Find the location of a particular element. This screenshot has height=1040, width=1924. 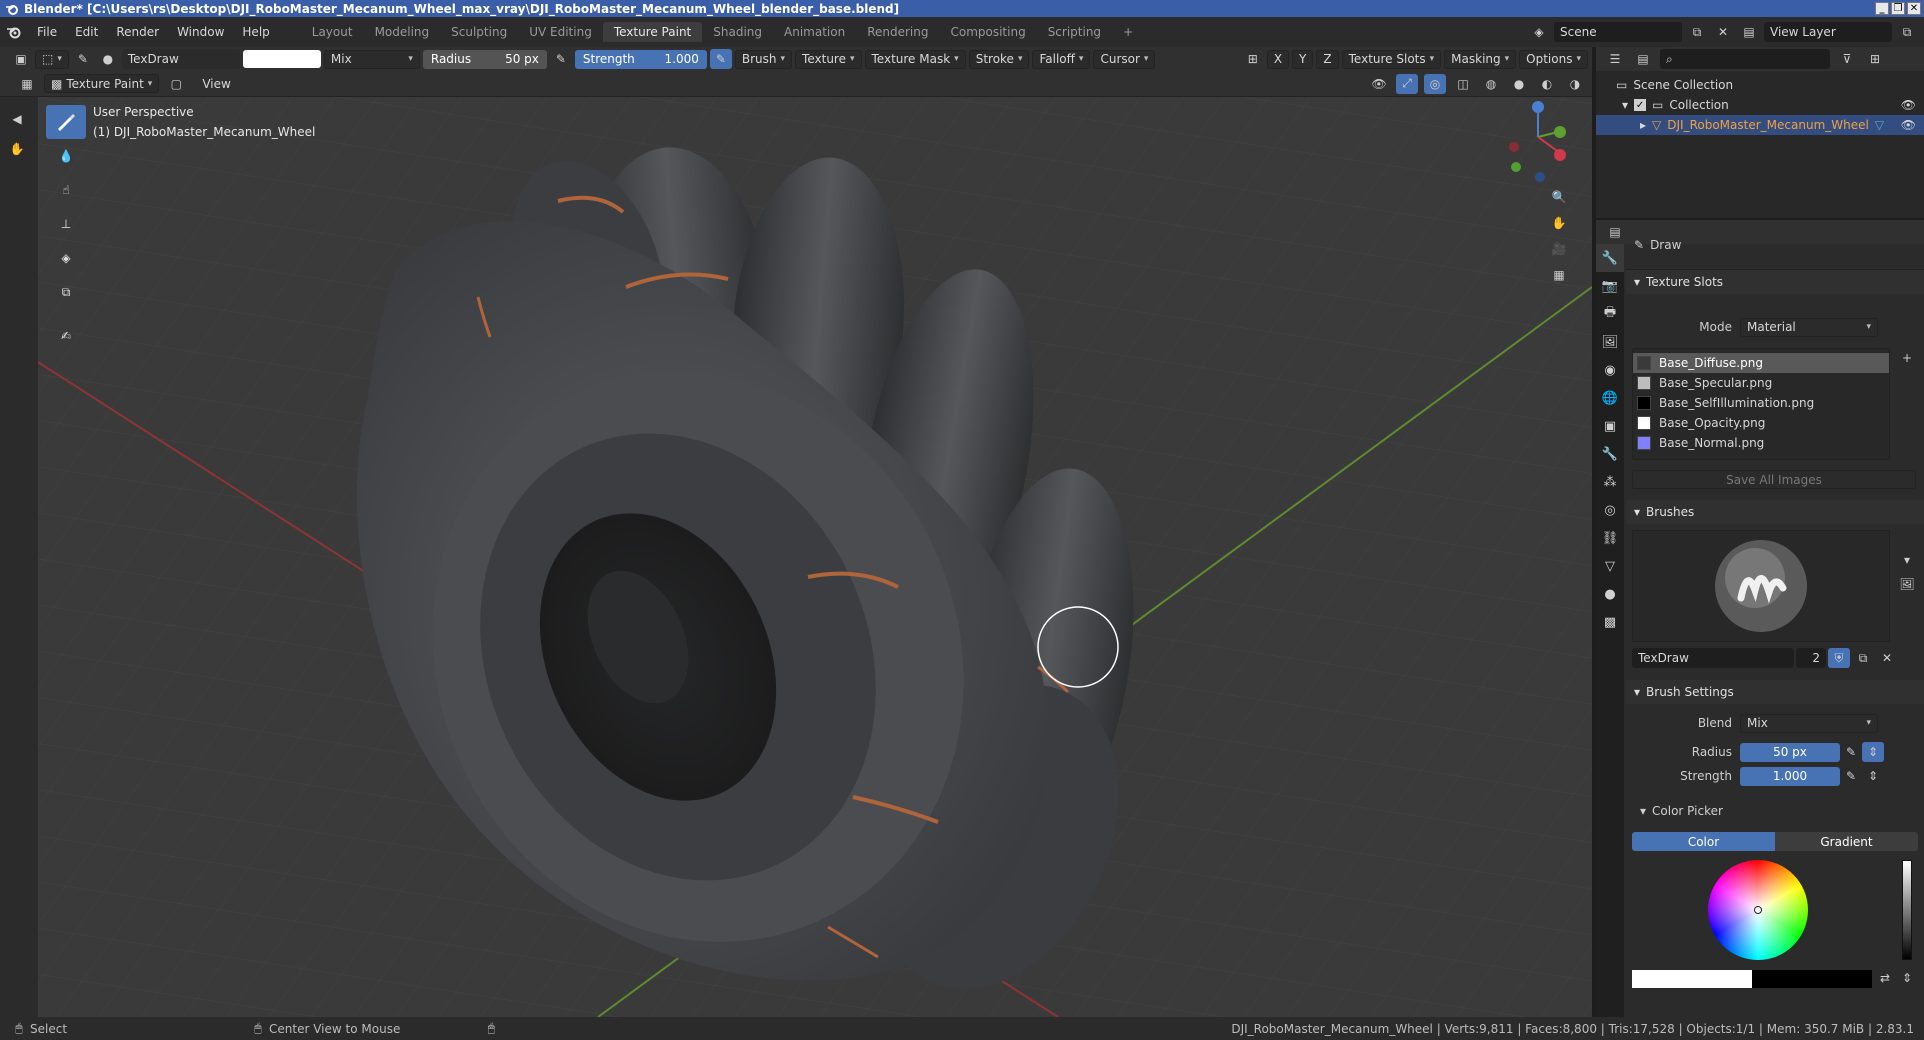

tab-sculpting: Sculpting is located at coordinates (479, 32).